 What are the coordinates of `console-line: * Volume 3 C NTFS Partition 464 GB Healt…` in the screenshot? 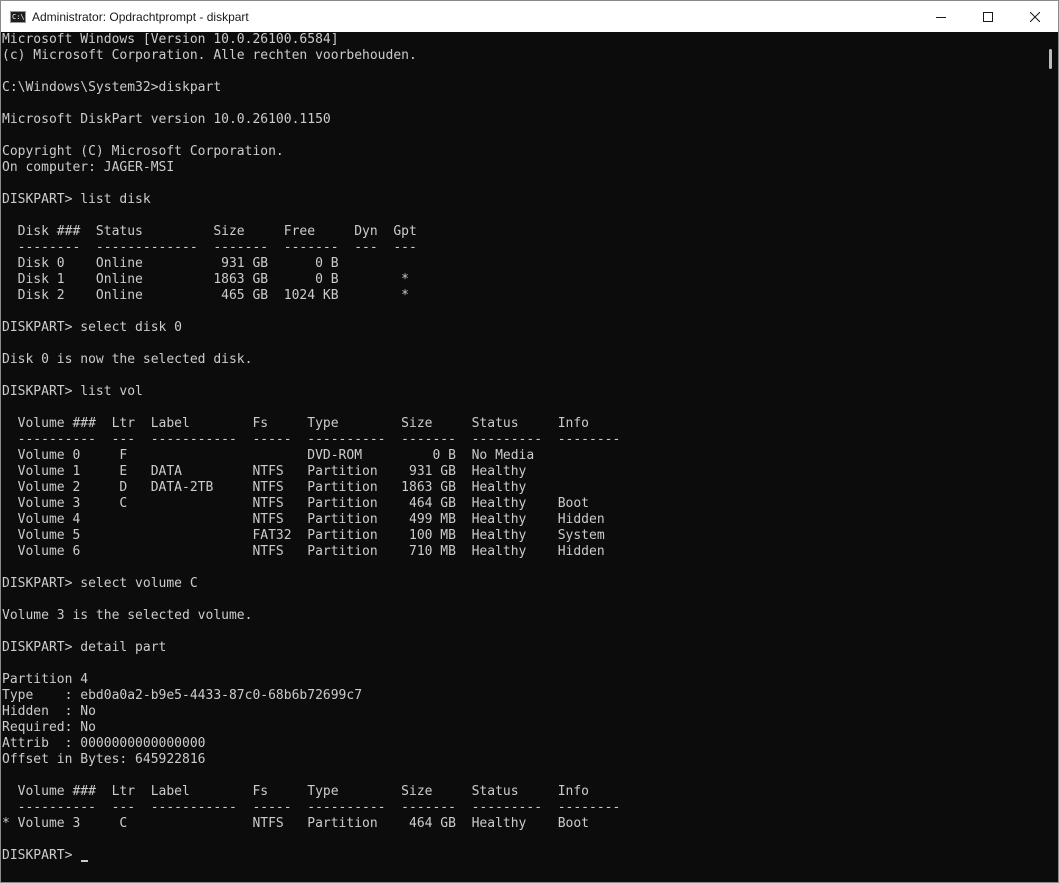 It's located at (295, 823).